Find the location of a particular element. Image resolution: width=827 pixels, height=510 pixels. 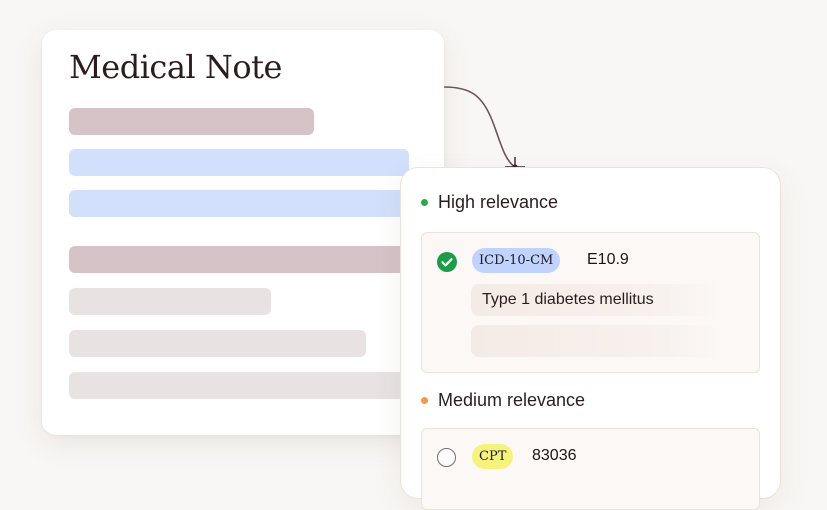

checkmark-icon is located at coordinates (447, 262).